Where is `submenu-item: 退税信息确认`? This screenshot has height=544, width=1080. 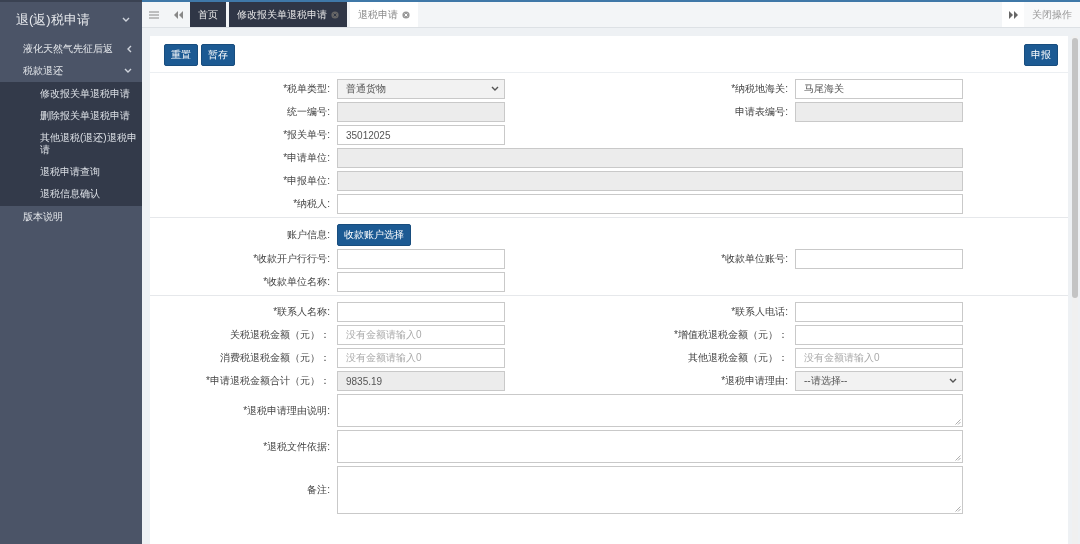 submenu-item: 退税信息确认 is located at coordinates (71, 194).